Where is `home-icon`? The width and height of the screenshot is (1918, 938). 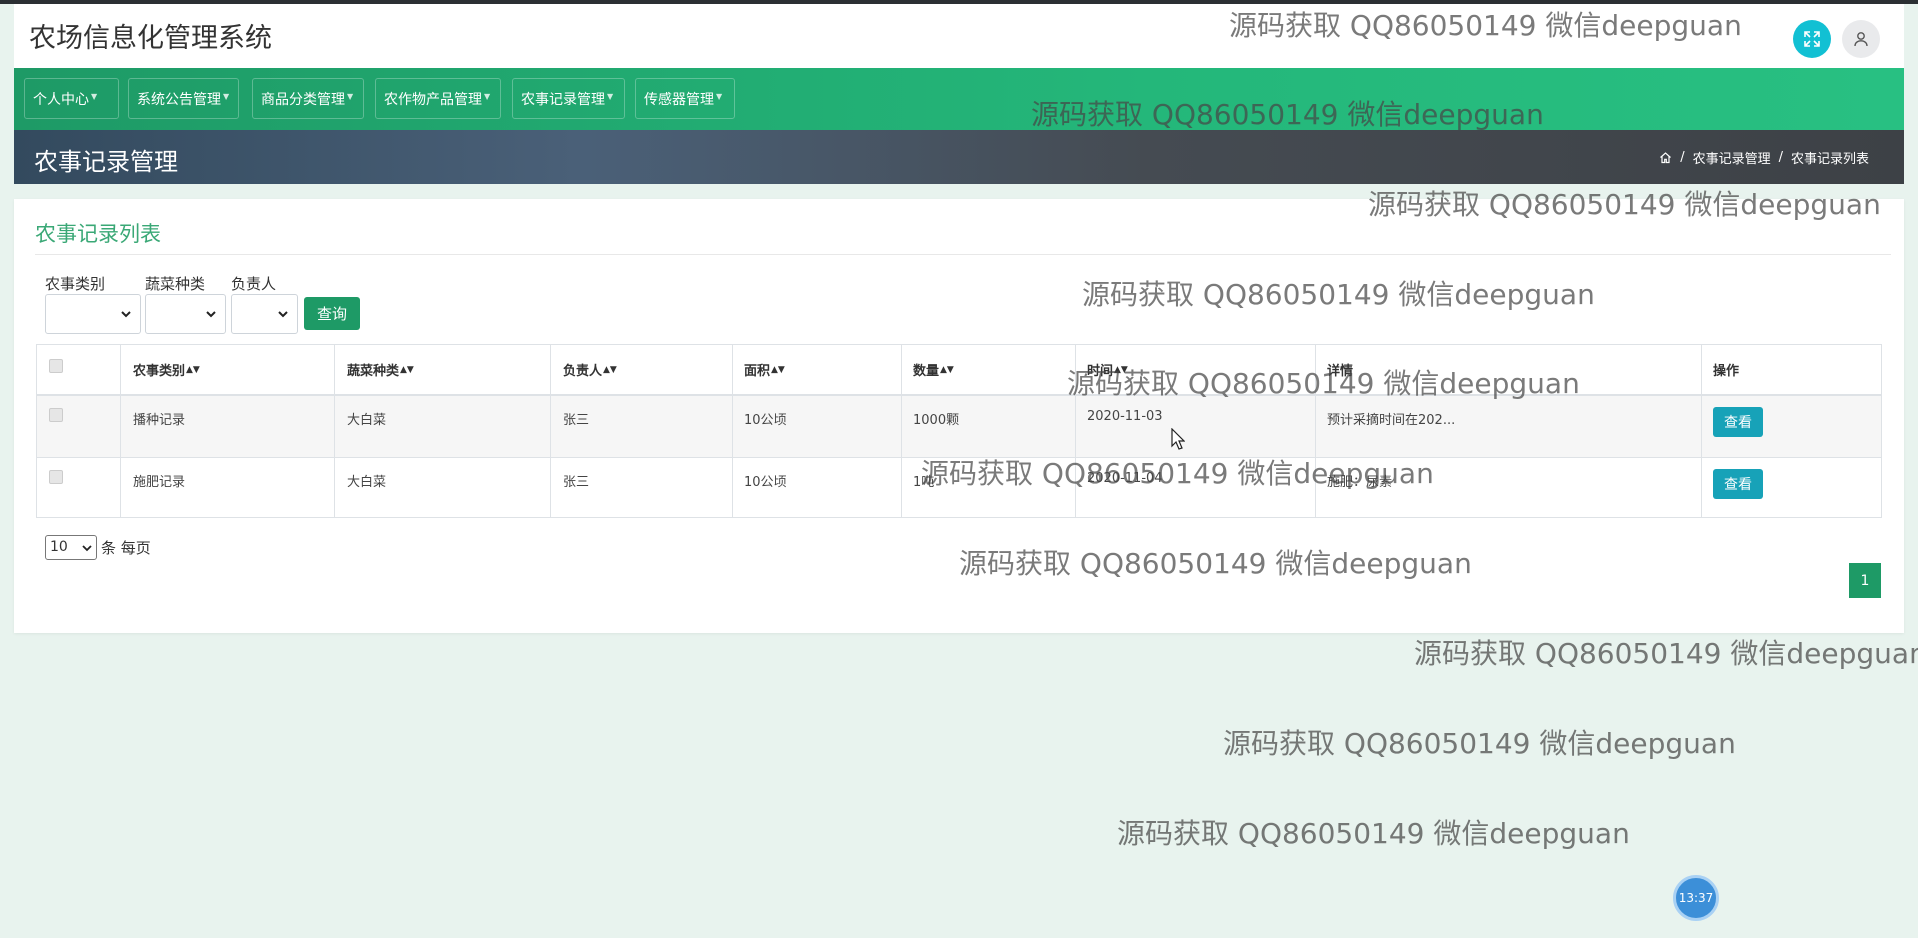 home-icon is located at coordinates (1665, 157).